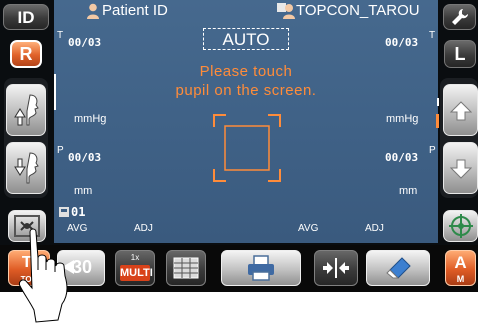 This screenshot has width=478, height=330. I want to click on arrow-down-icon, so click(460, 169).